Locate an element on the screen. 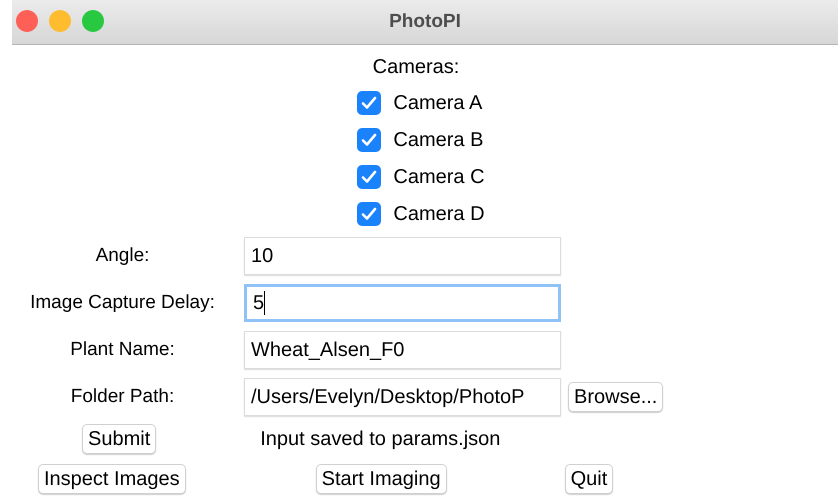 This screenshot has width=838, height=499. field-label: Image Capture Delay: is located at coordinates (122, 302).